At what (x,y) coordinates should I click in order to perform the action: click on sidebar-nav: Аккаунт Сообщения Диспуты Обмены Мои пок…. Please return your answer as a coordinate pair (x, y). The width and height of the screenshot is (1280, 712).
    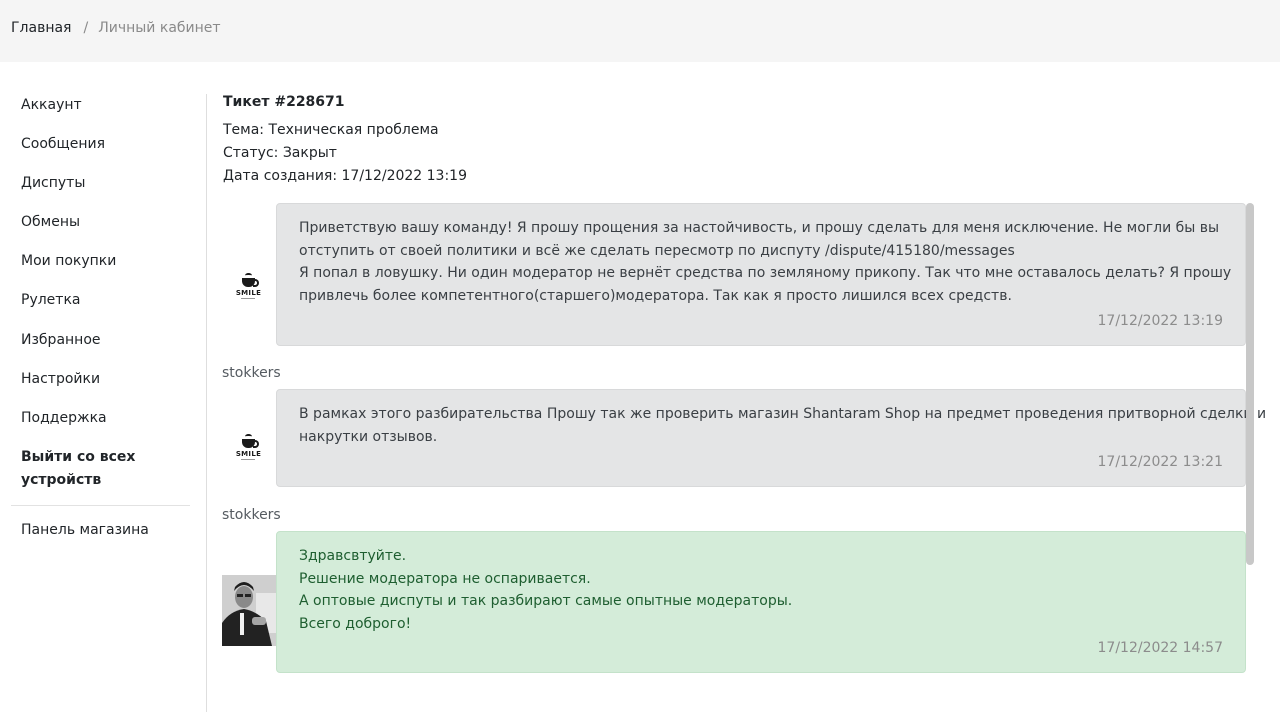
    Looking at the image, I should click on (101, 317).